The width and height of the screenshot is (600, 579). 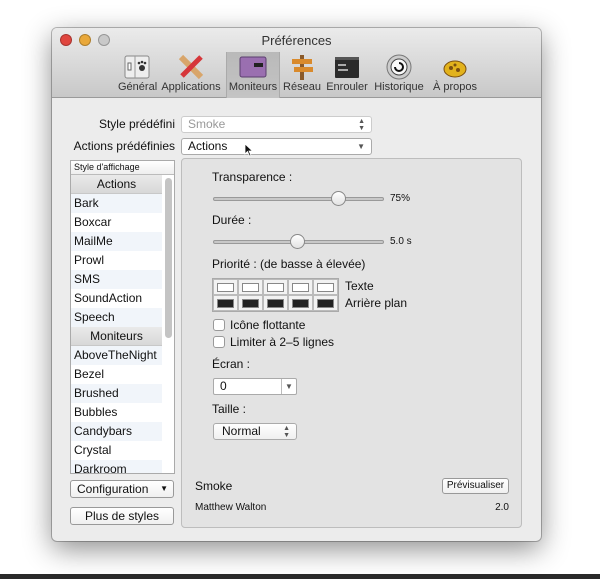 What do you see at coordinates (298, 198) in the screenshot?
I see `transparency-slider` at bounding box center [298, 198].